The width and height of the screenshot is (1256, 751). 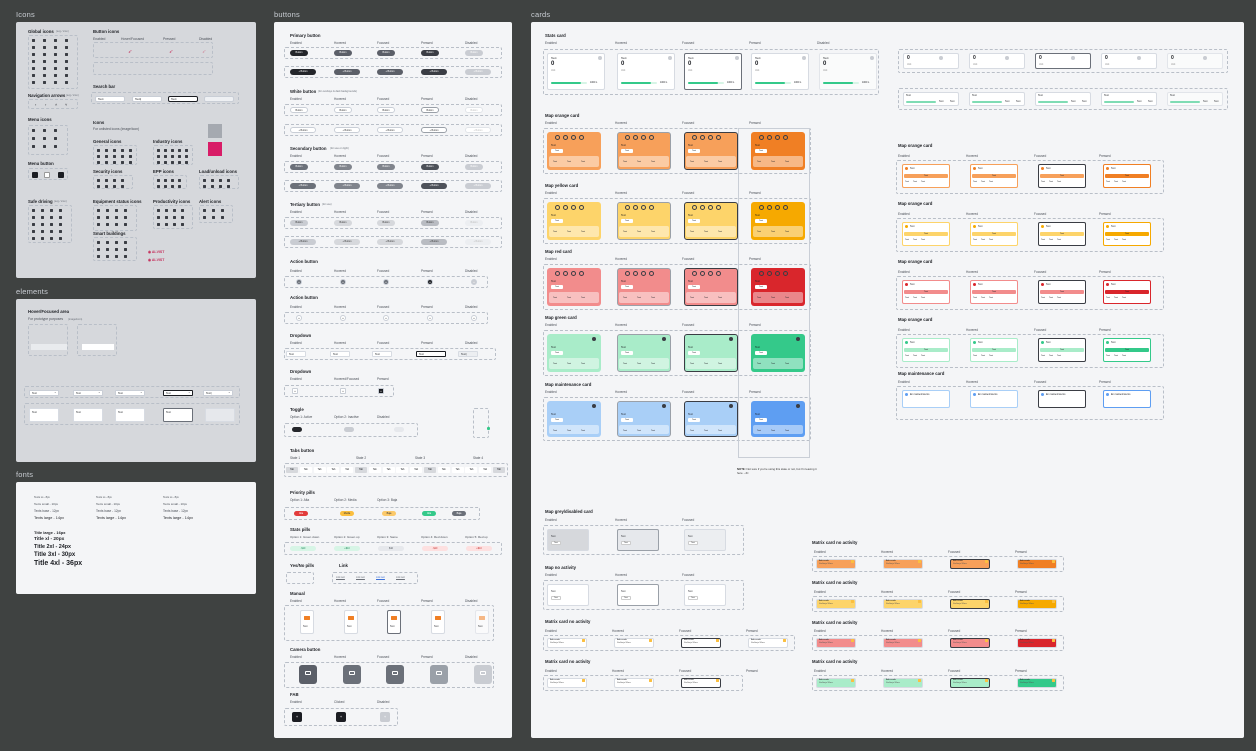 What do you see at coordinates (45, 104) in the screenshot?
I see `chevron-right-icon: ›` at bounding box center [45, 104].